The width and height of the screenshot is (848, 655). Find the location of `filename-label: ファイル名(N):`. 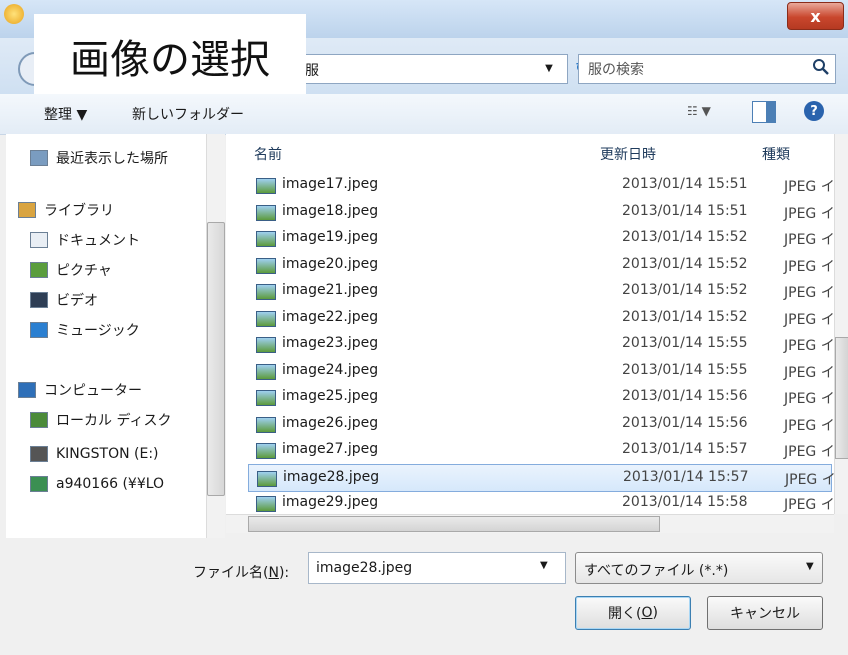

filename-label: ファイル名(N): is located at coordinates (241, 573).